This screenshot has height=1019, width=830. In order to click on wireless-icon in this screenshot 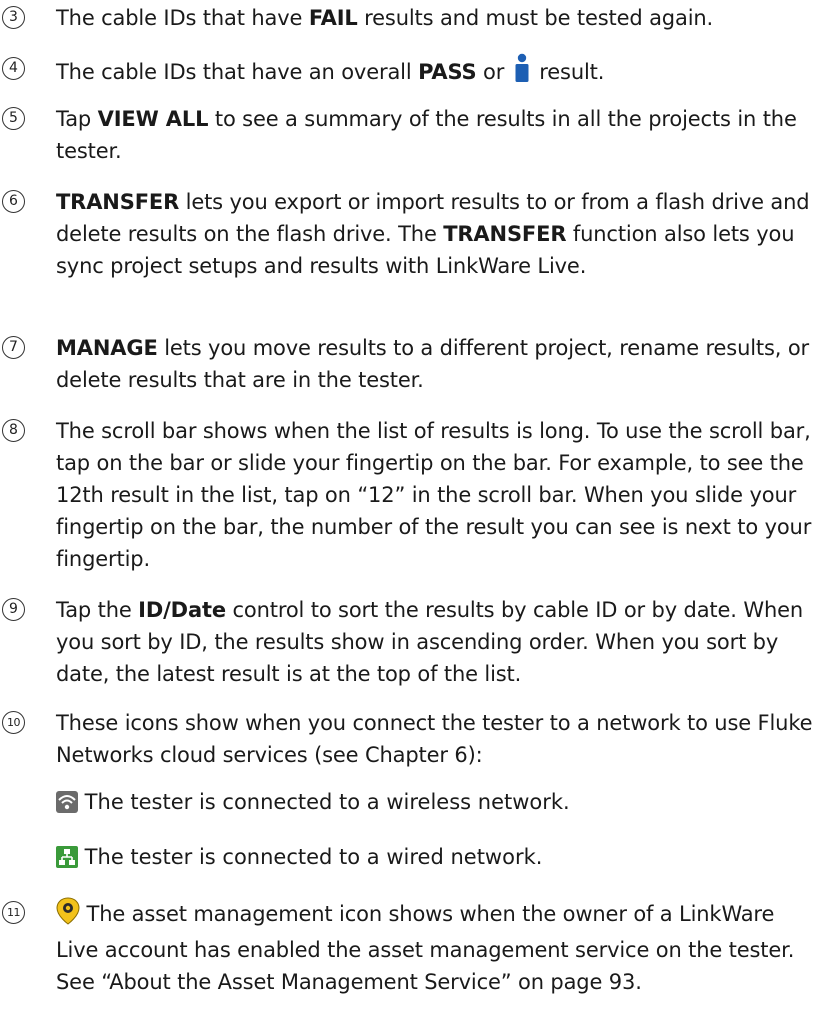, I will do `click(67, 806)`.